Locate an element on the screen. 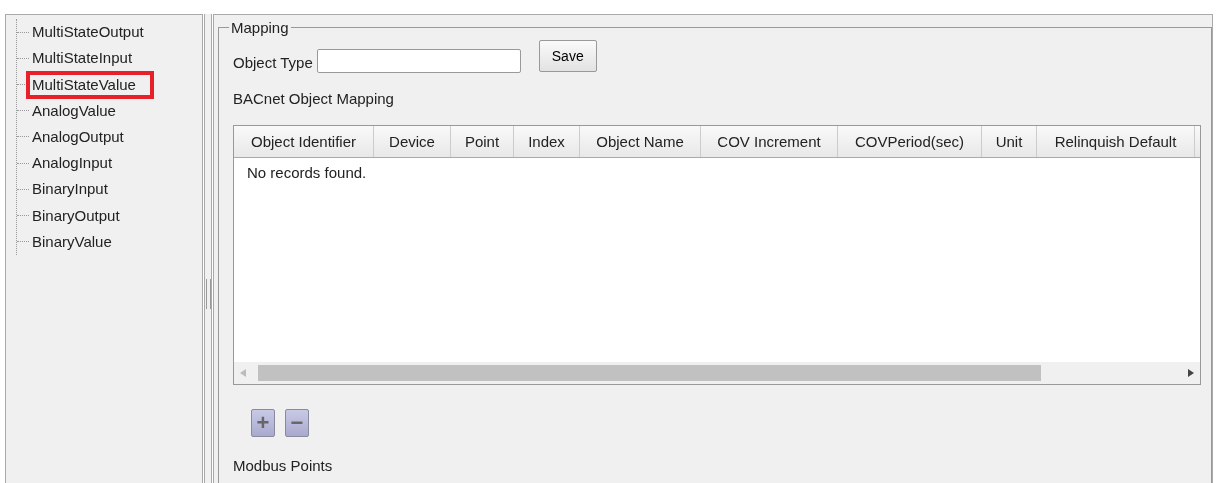  tree-item: AnalogInput is located at coordinates (78, 163).